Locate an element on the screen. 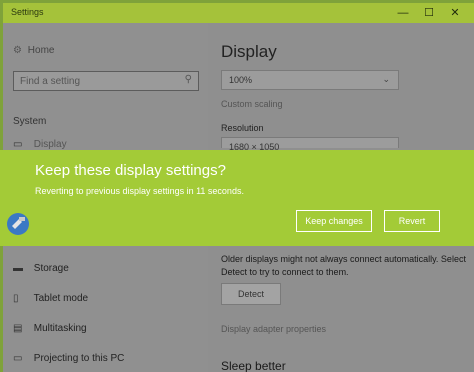  sidebar-item-label: Display is located at coordinates (50, 144).